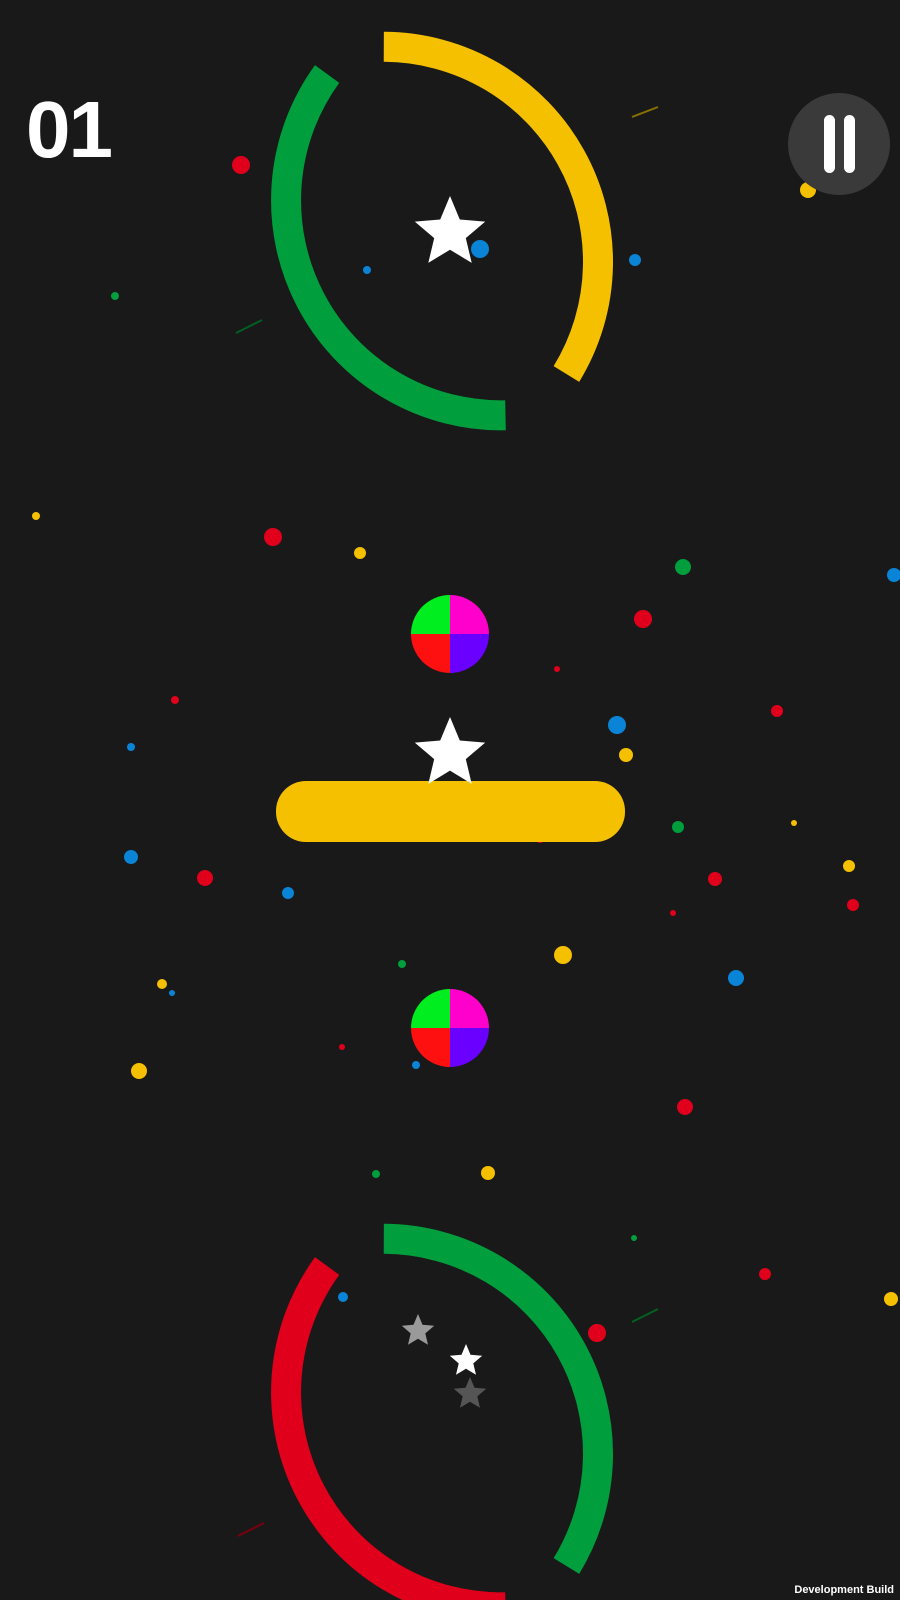 The height and width of the screenshot is (1600, 900). Describe the element at coordinates (844, 1590) in the screenshot. I see `development-build-label: Development Build` at that location.